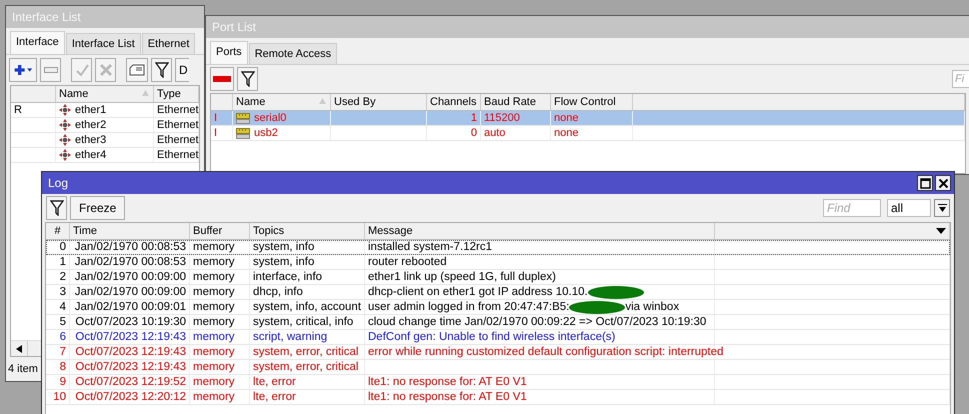  I want to click on column-header: Time, so click(130, 231).